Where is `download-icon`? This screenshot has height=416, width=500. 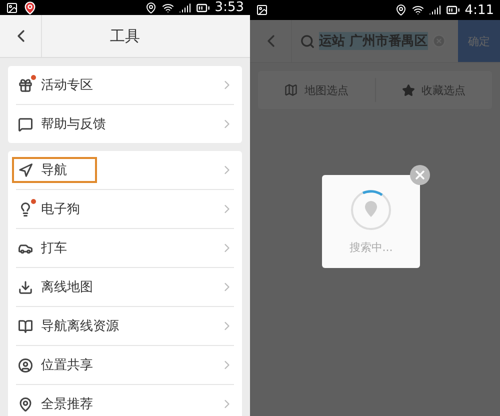
download-icon is located at coordinates (25, 287).